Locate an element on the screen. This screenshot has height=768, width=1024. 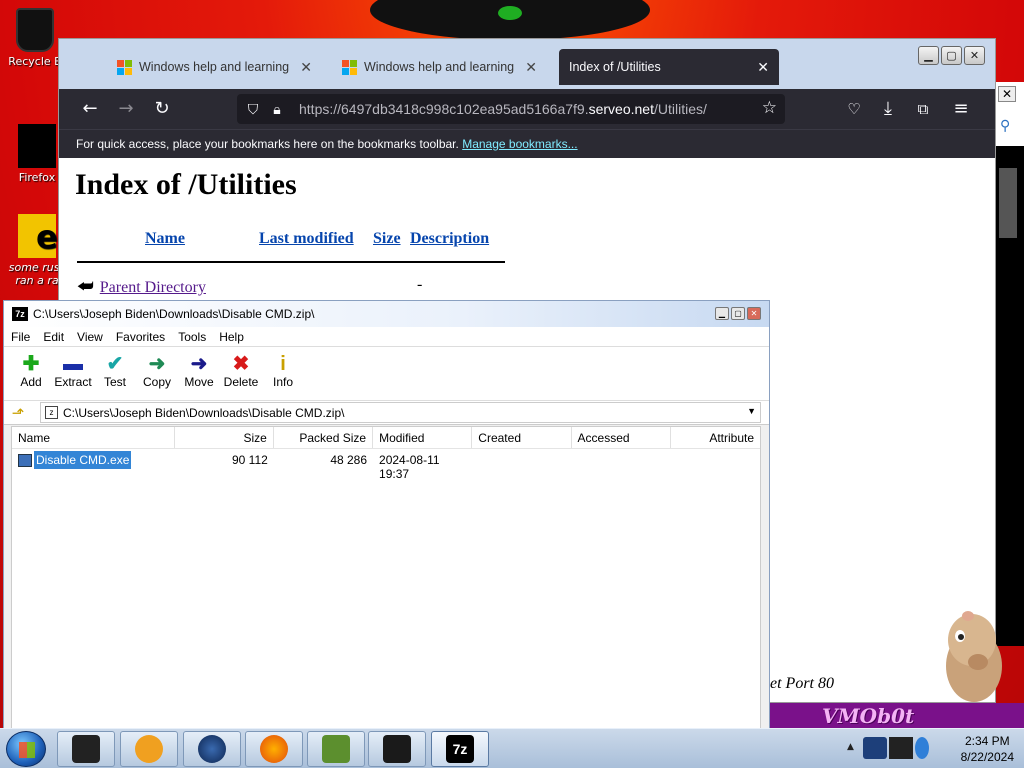
toolbar: ✚ Add ▬ Extract ✔ Test ➜ Copy ➜ Move ✖ Delete i Info is located at coordinates (386, 374).